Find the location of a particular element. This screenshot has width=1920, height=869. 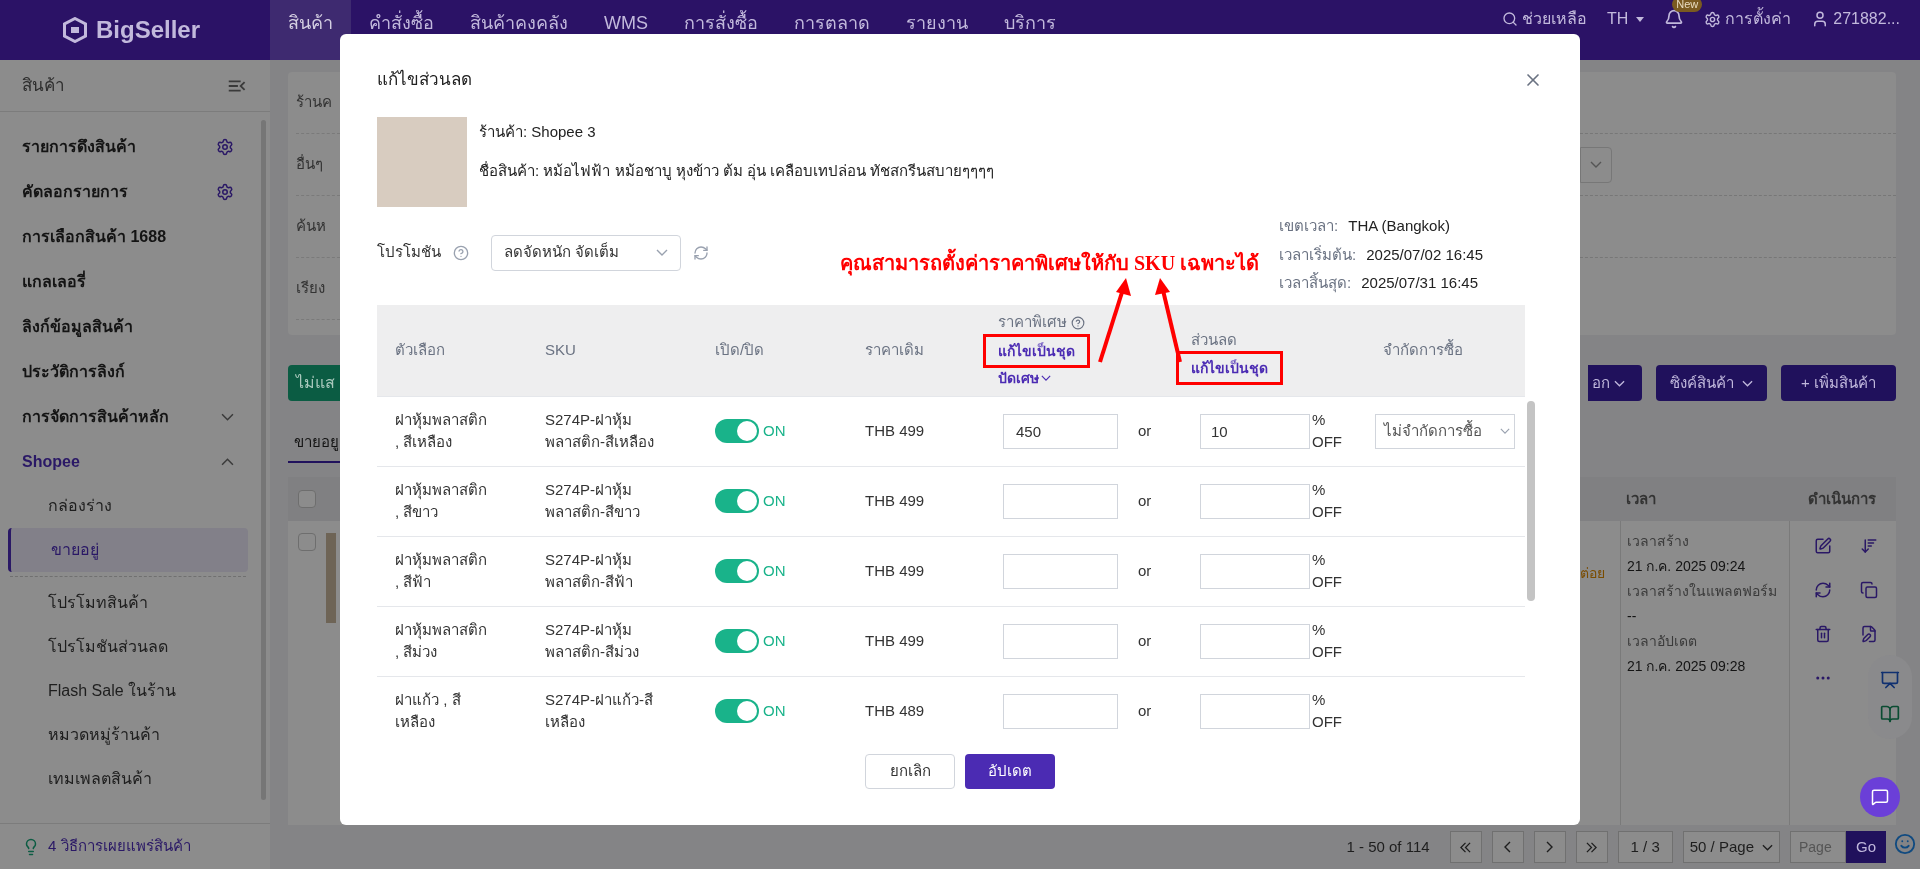

promotion-select: ลดจัดหนัก จัดเต็ม is located at coordinates (586, 252).